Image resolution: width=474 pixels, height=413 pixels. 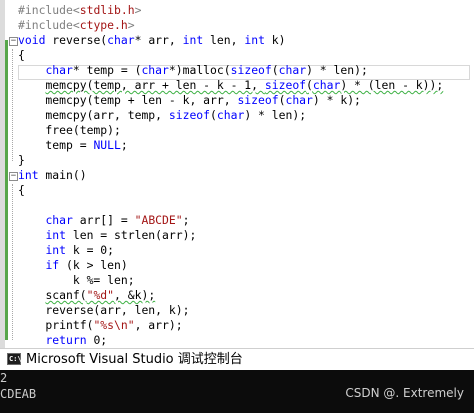 I want to click on console-title-bar: C:\ Microsoft Visual Studio 调试控制台, so click(x=237, y=359).